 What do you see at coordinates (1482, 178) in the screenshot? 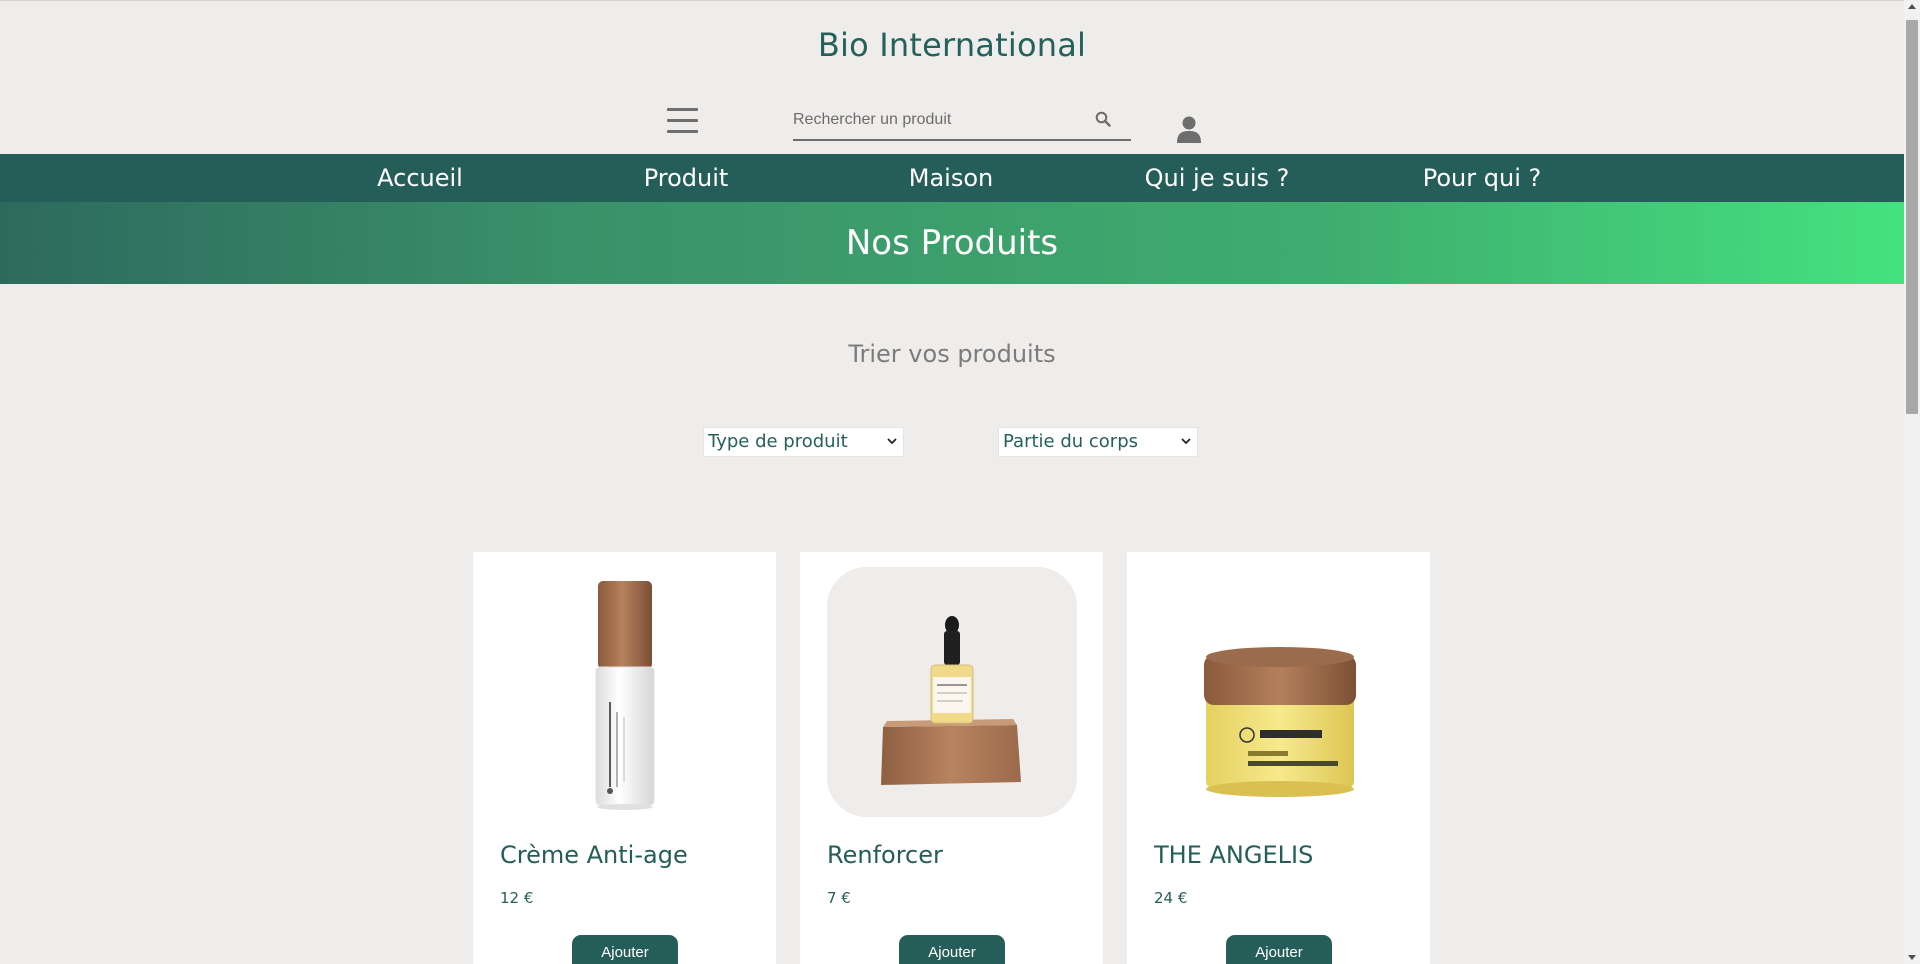
I see `nav-item-pour-qui: Pour qui ?` at bounding box center [1482, 178].